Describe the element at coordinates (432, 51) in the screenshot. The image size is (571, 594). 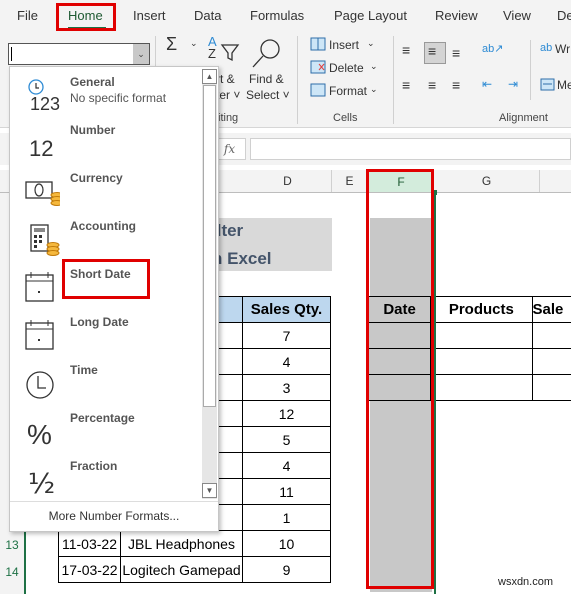
I see `middle-align-icon: ≡` at that location.